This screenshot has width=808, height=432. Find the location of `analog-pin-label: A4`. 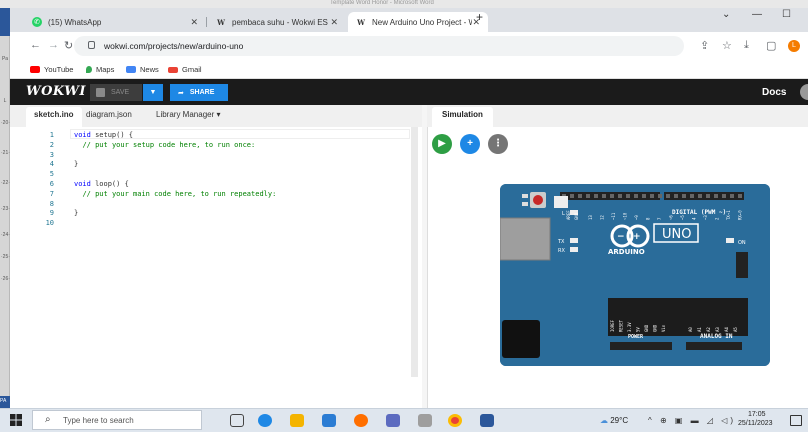

analog-pin-label: A4 is located at coordinates (726, 329).